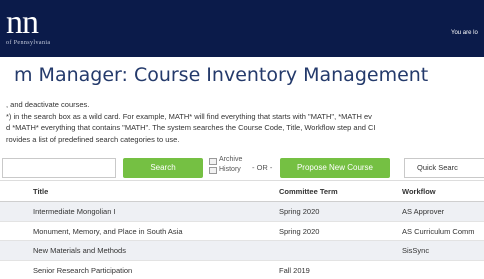 This screenshot has width=484, height=279. Describe the element at coordinates (22, 23) in the screenshot. I see `university-logo: nn` at that location.